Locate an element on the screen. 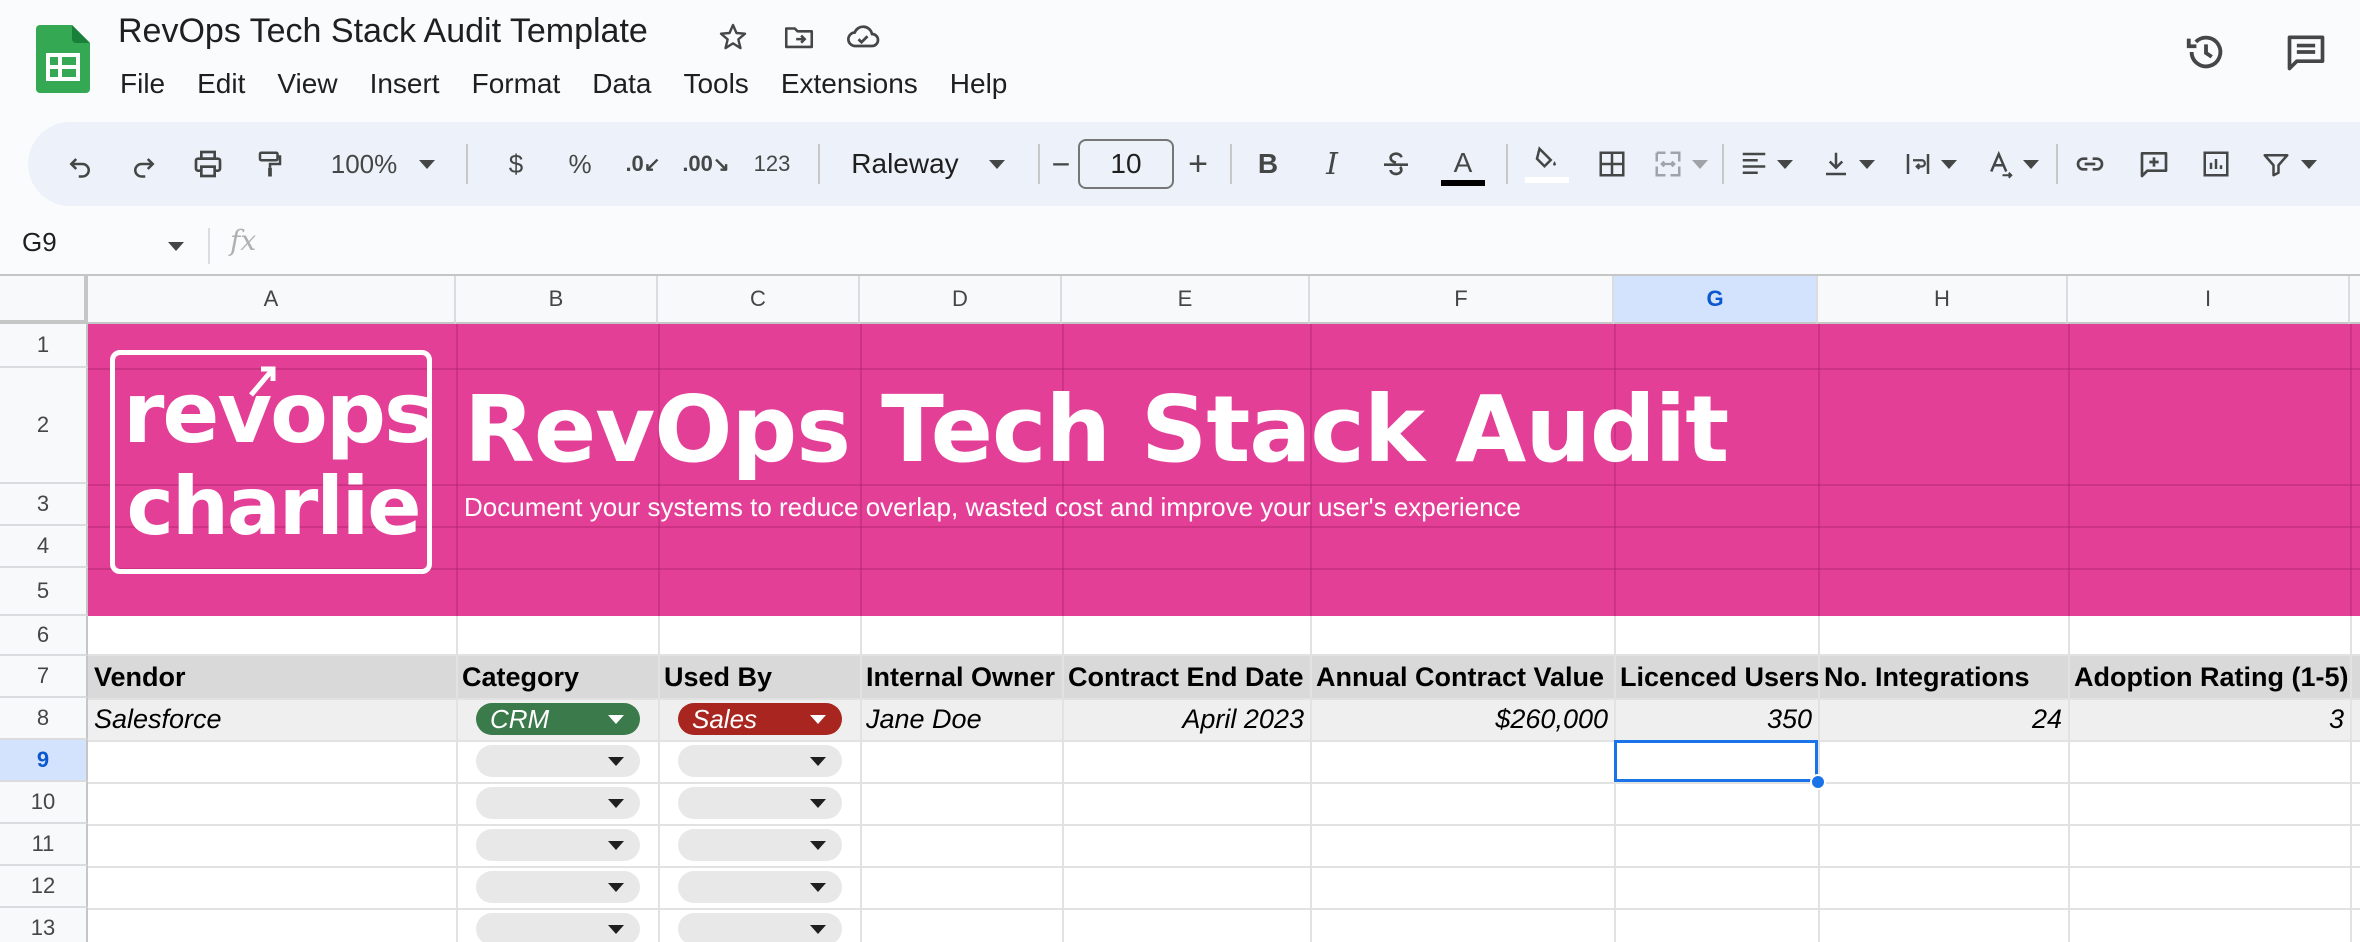  row-header-9: 9 is located at coordinates (44, 761).